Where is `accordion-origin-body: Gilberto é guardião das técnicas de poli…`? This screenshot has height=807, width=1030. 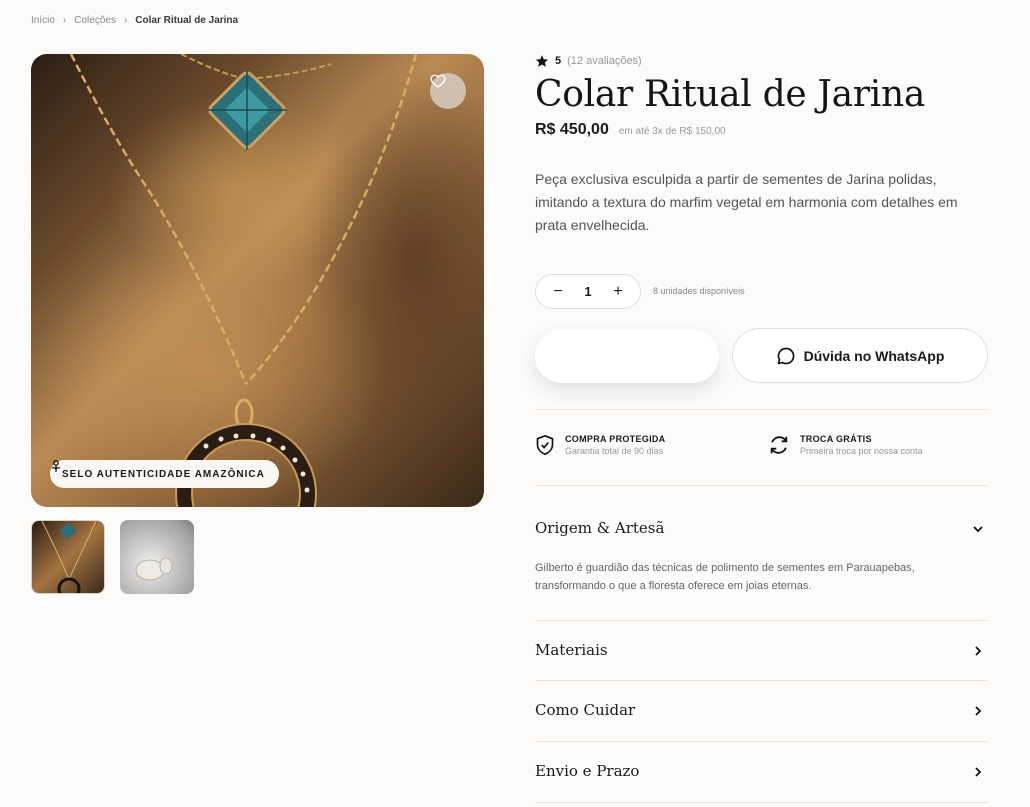 accordion-origin-body: Gilberto é guardião das técnicas de poli… is located at coordinates (725, 577).